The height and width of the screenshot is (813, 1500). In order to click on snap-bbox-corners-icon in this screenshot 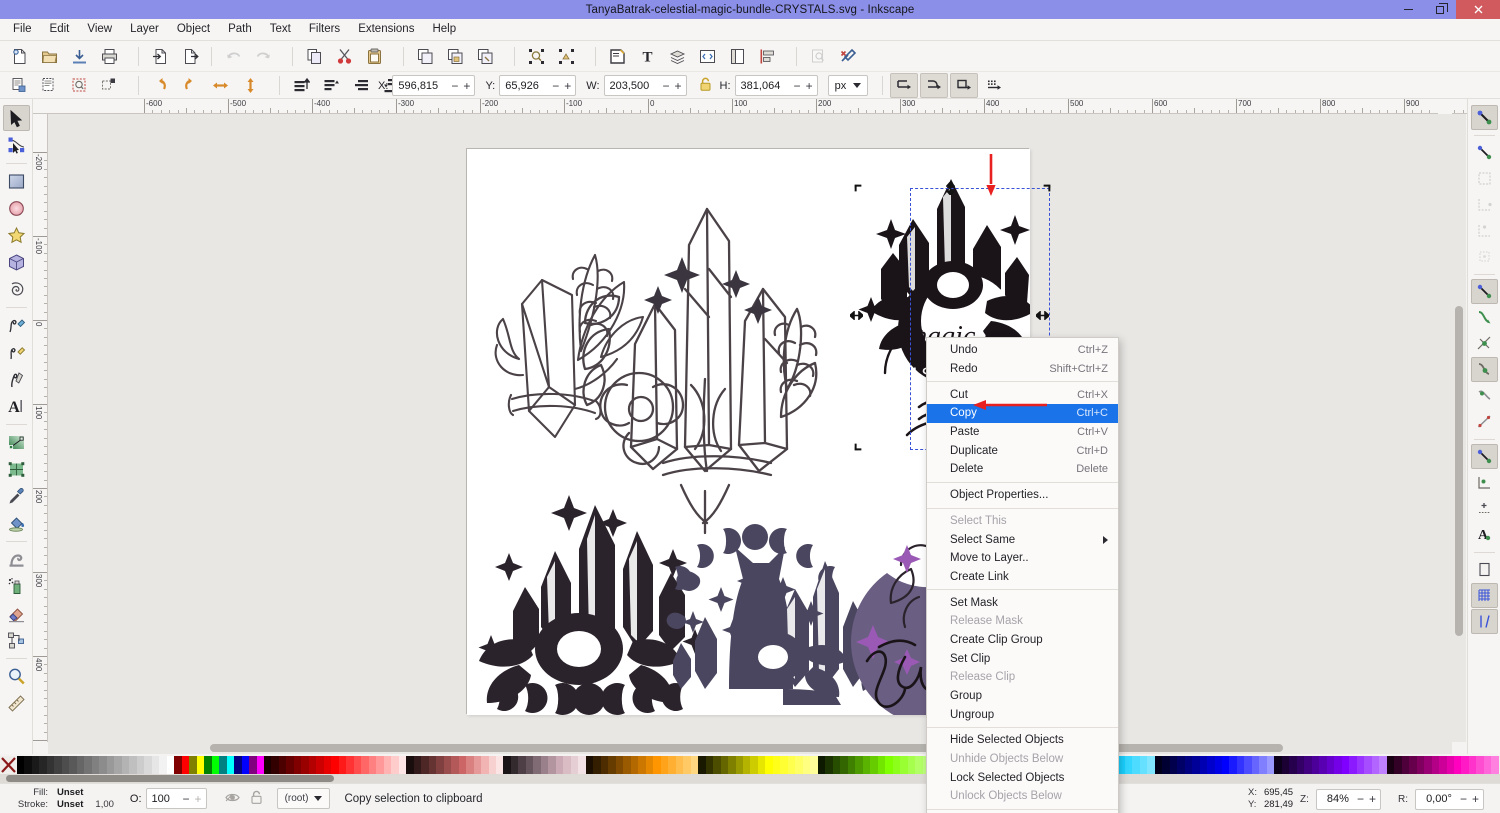, I will do `click(1484, 204)`.